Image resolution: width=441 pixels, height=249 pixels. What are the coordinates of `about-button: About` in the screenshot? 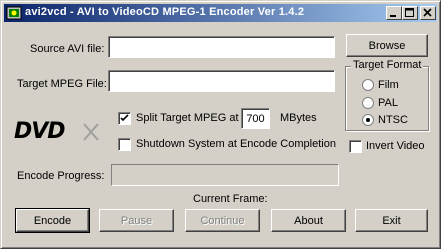 It's located at (308, 220).